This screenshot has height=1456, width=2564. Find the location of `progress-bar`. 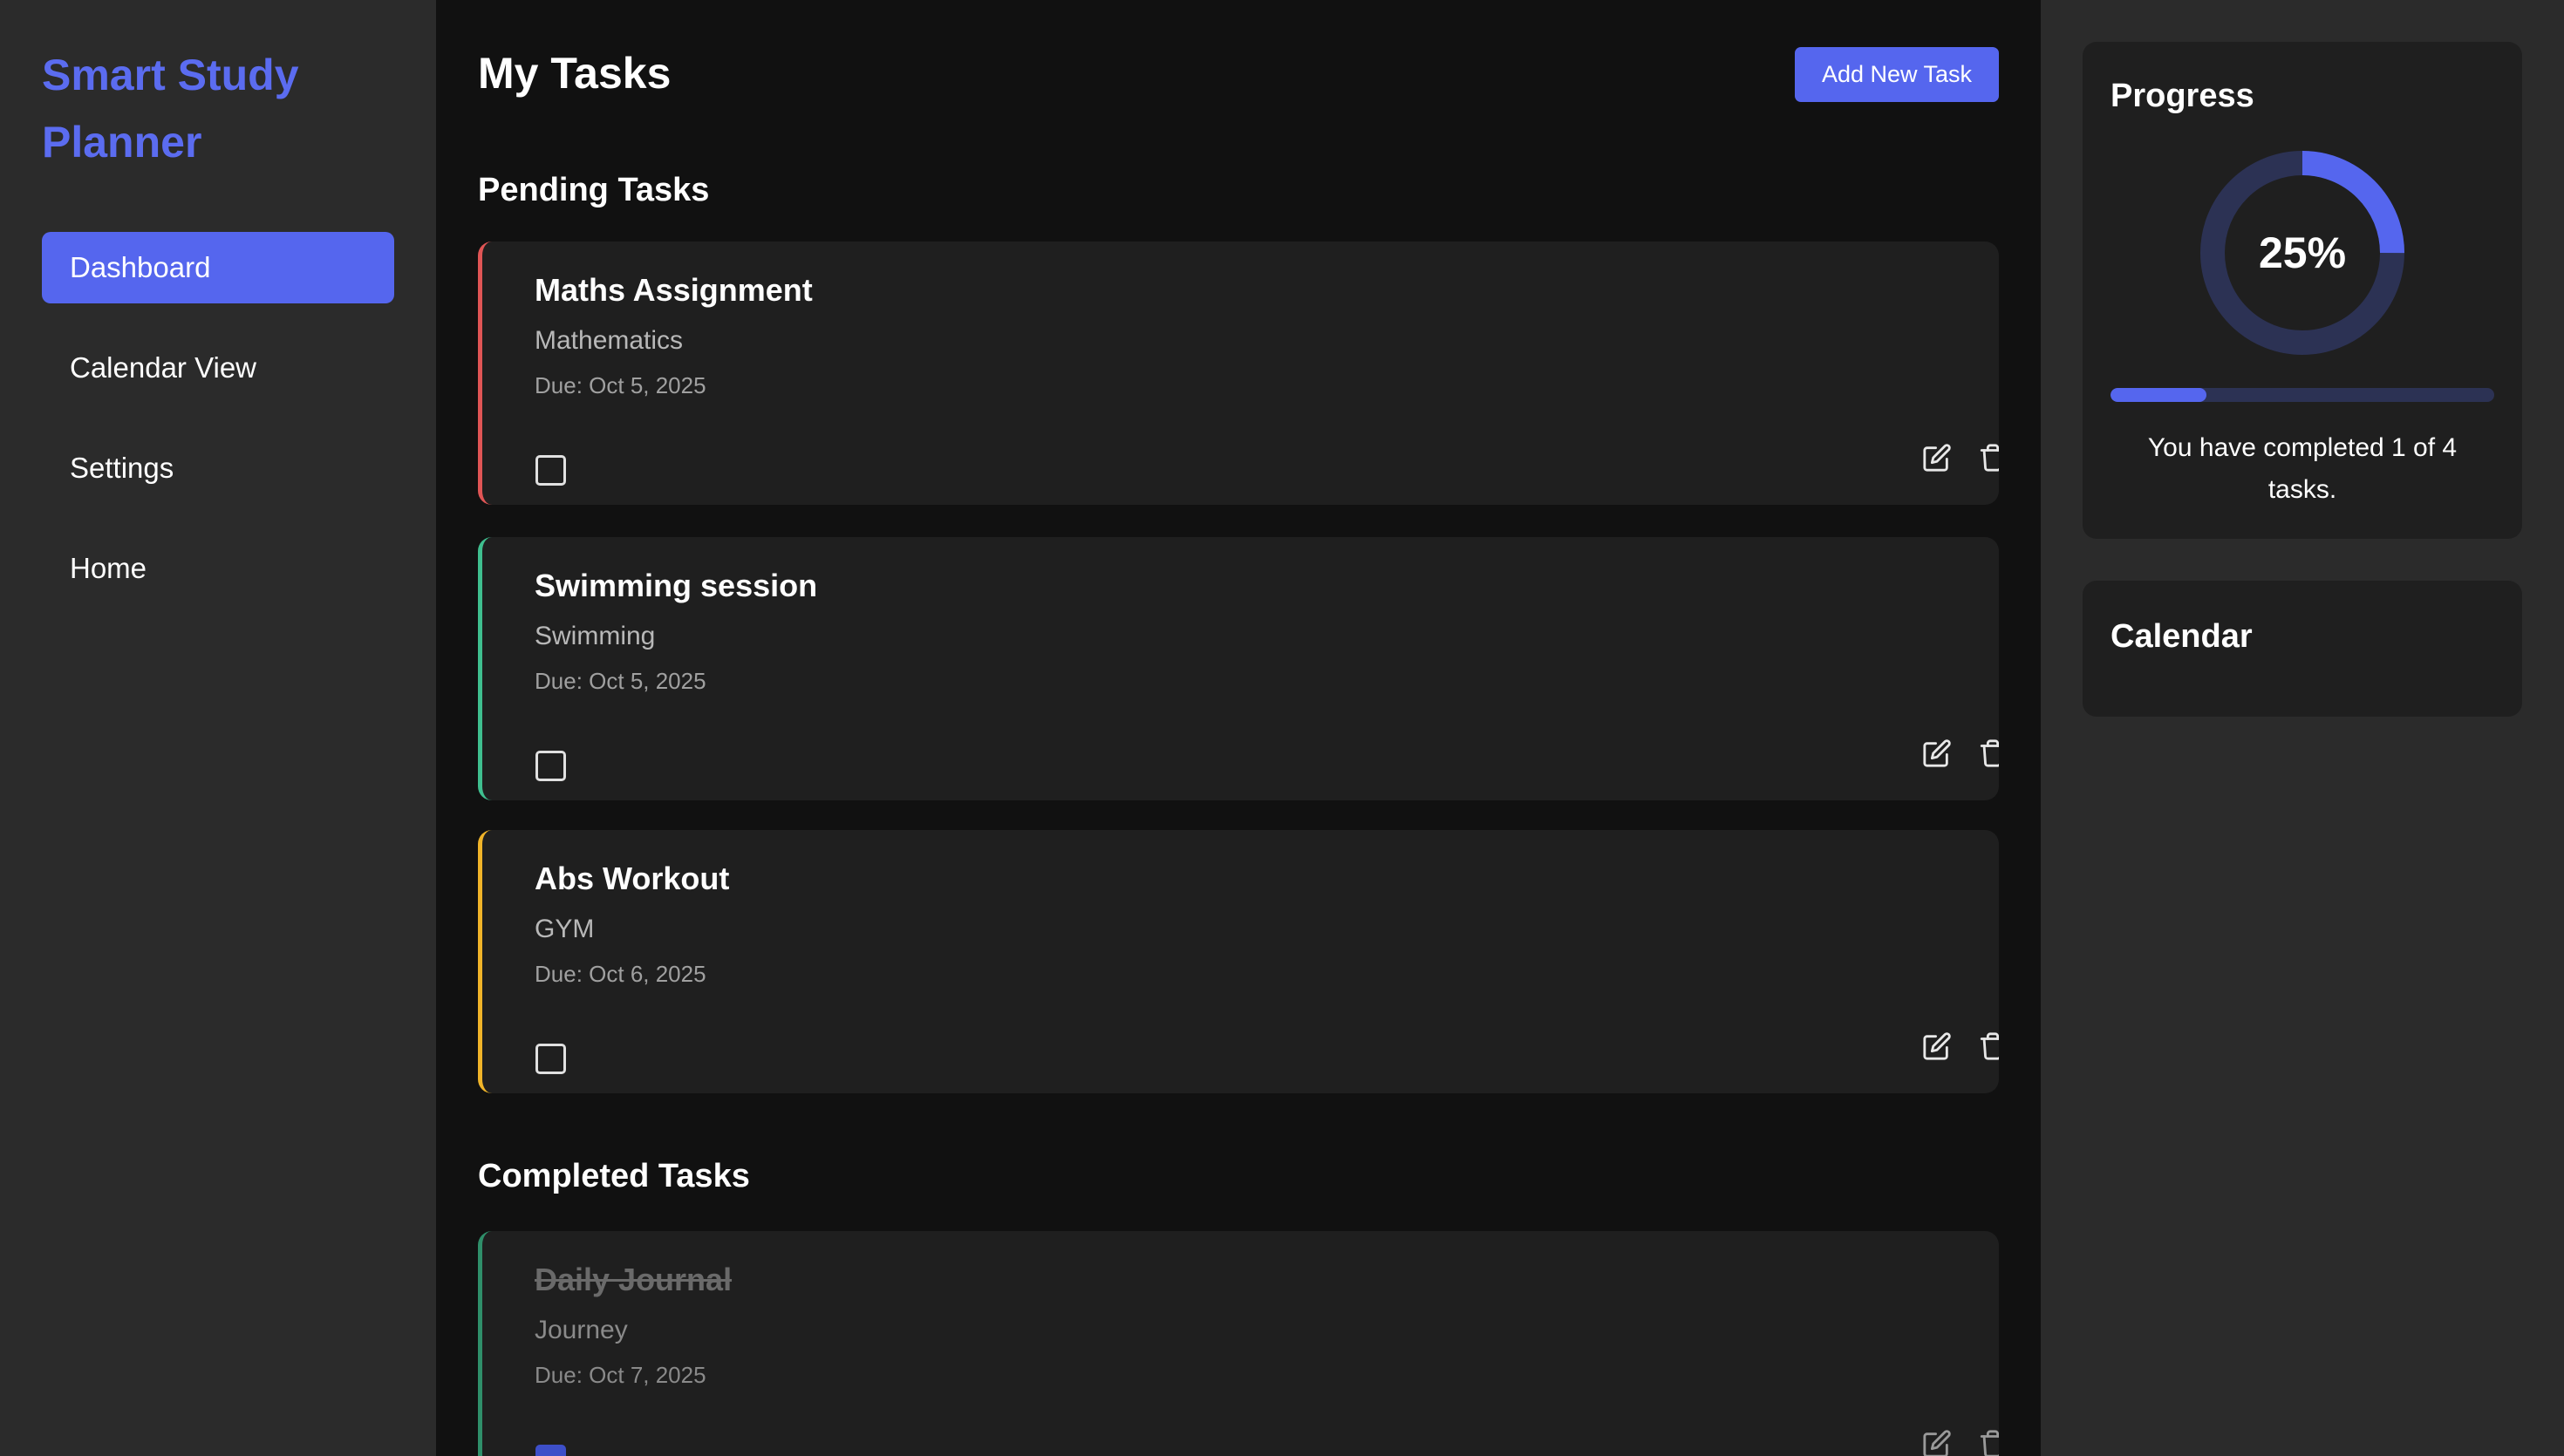

progress-bar is located at coordinates (2302, 395).